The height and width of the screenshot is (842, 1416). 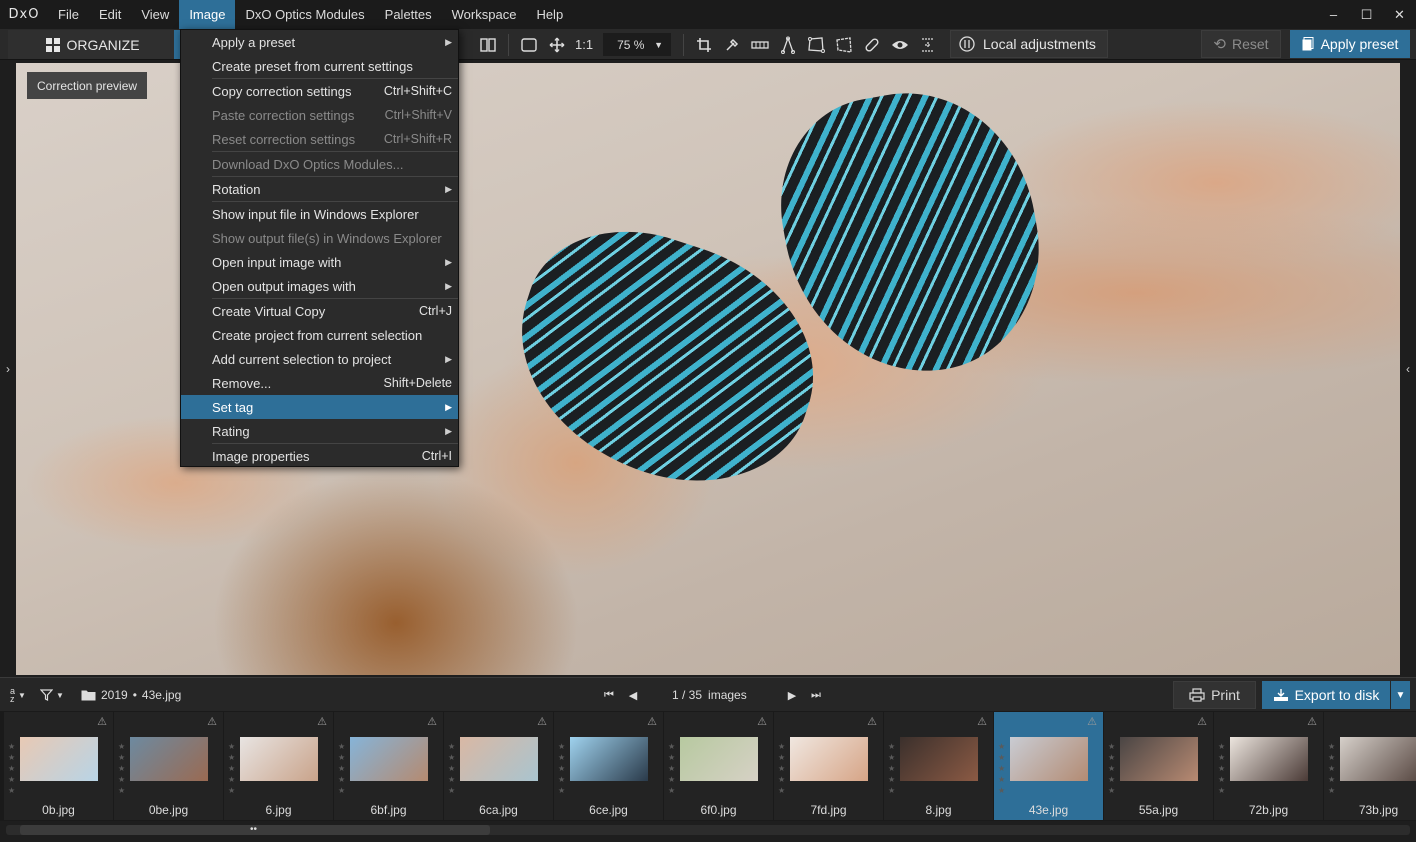 I want to click on next-image-icon: ▶, so click(x=792, y=695).